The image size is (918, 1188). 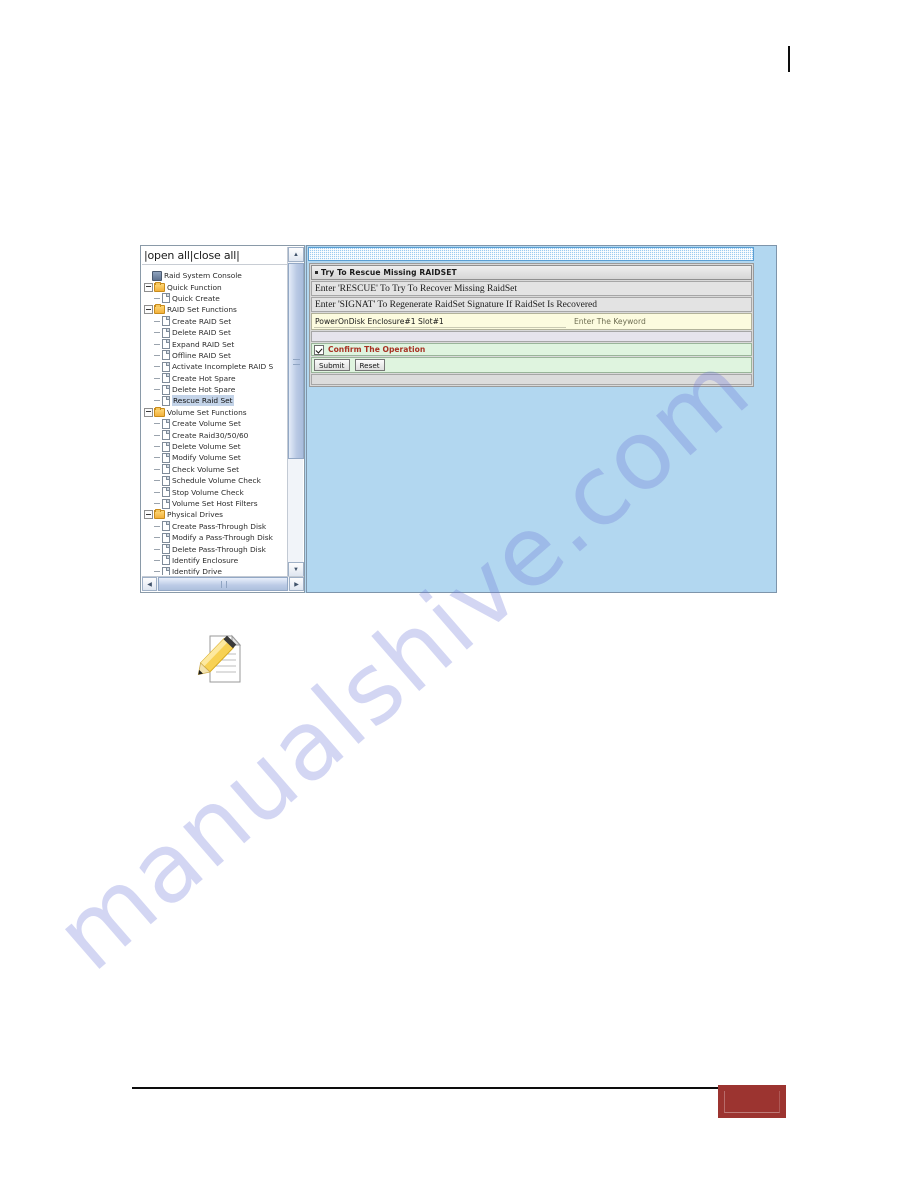 What do you see at coordinates (214, 514) in the screenshot?
I see `tree-item-physical-drives: Physical Drives` at bounding box center [214, 514].